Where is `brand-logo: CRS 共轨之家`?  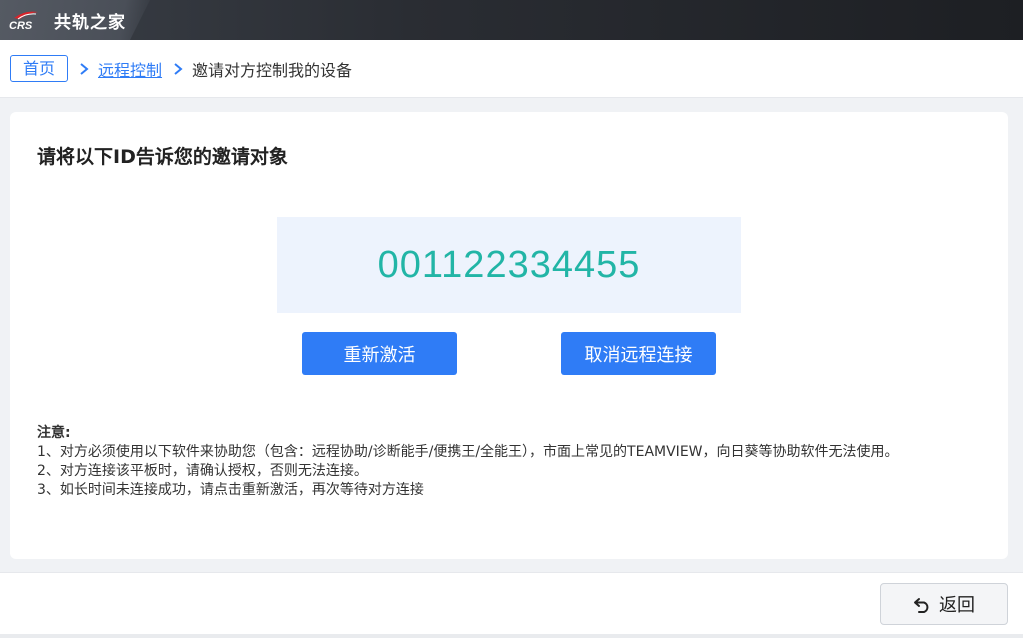
brand-logo: CRS 共轨之家 is located at coordinates (67, 20).